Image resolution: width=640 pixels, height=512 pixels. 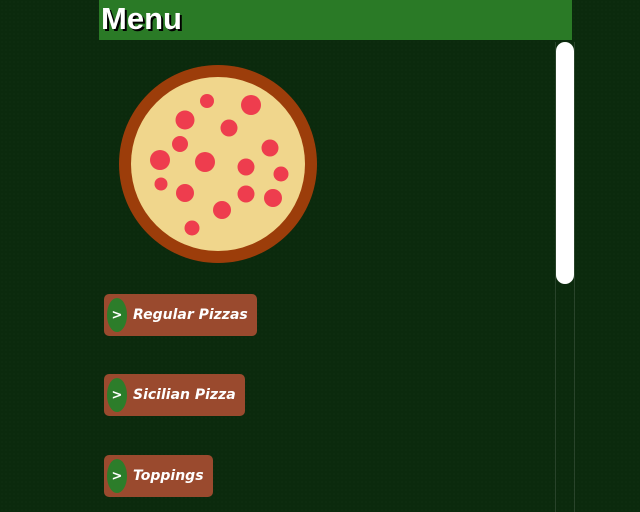 I want to click on regular-pizzas-label: Regular Pizzas, so click(x=190, y=315).